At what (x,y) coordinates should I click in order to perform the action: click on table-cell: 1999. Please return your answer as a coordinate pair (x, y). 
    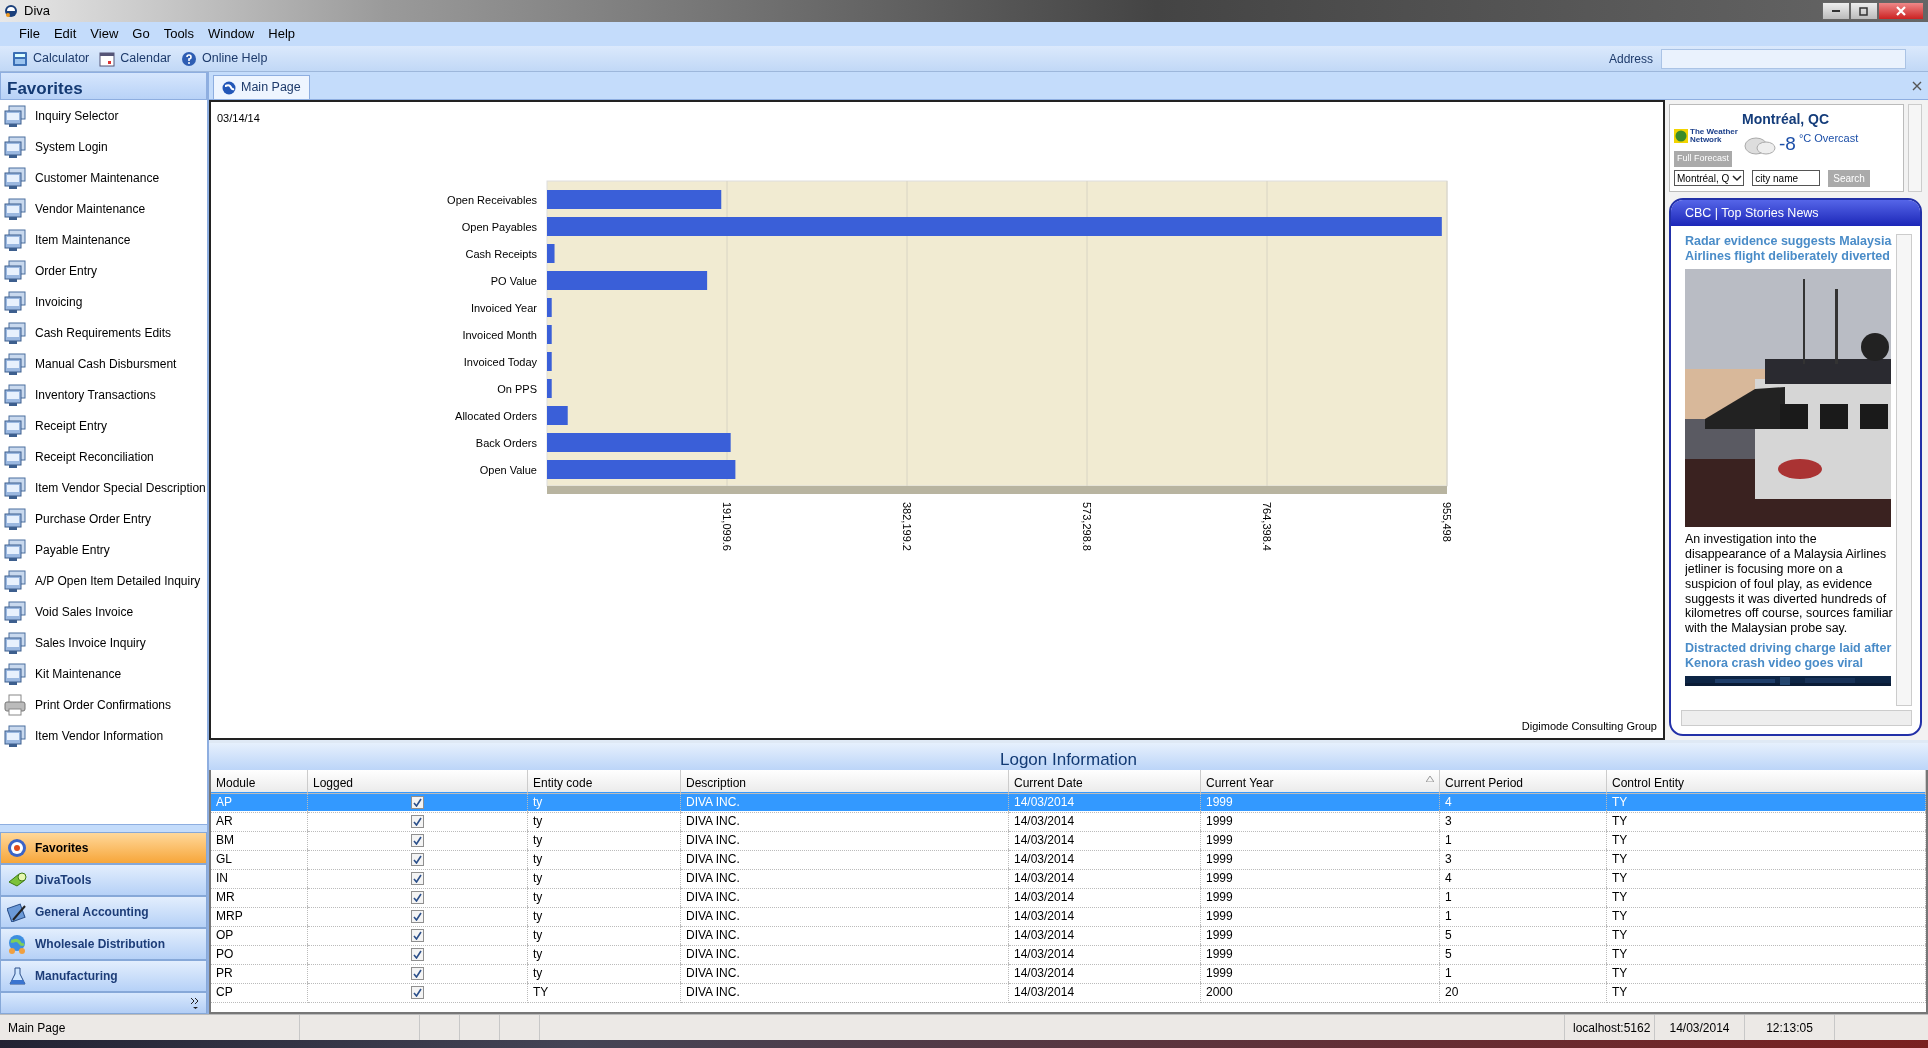
    Looking at the image, I should click on (1320, 840).